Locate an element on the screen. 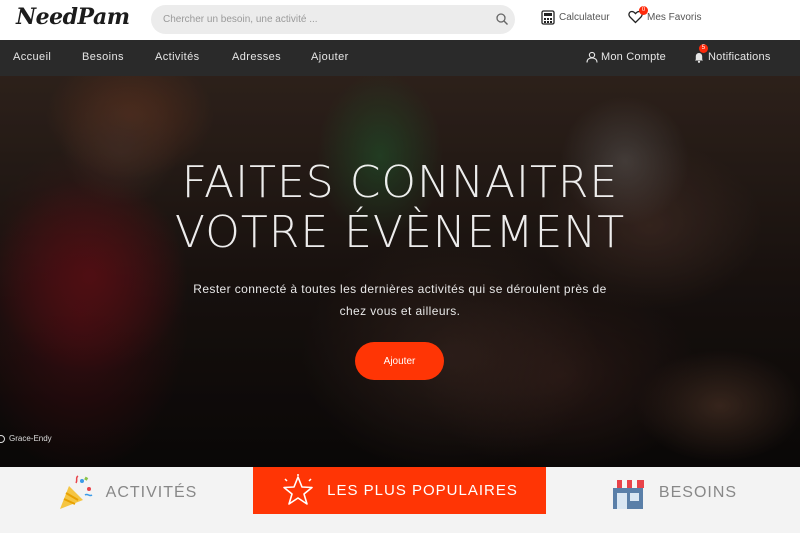  top-header: NeedPam Calculateur 0 is located at coordinates (400, 20).